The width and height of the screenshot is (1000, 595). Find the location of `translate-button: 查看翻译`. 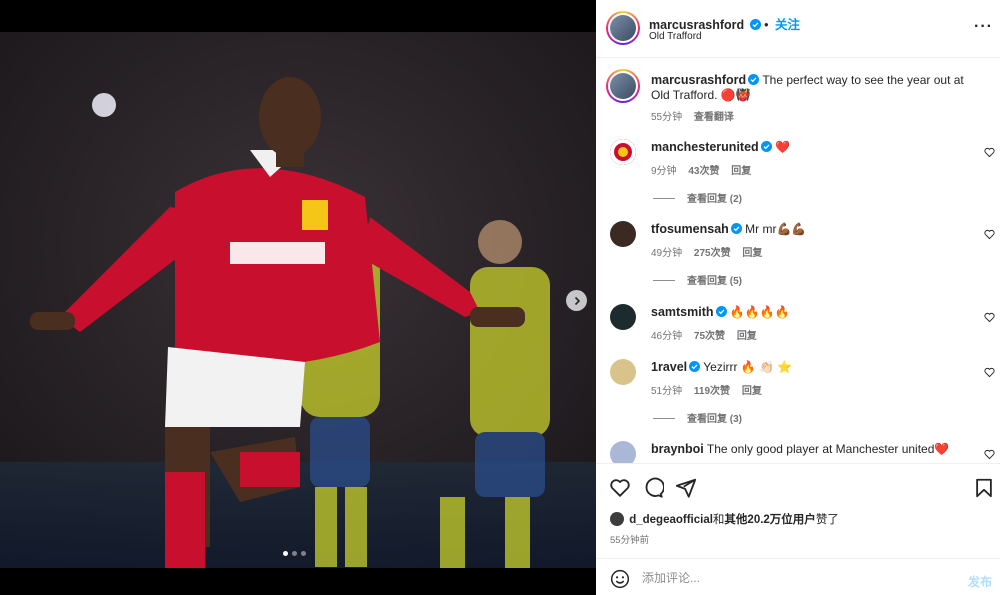

translate-button: 查看翻译 is located at coordinates (714, 117).